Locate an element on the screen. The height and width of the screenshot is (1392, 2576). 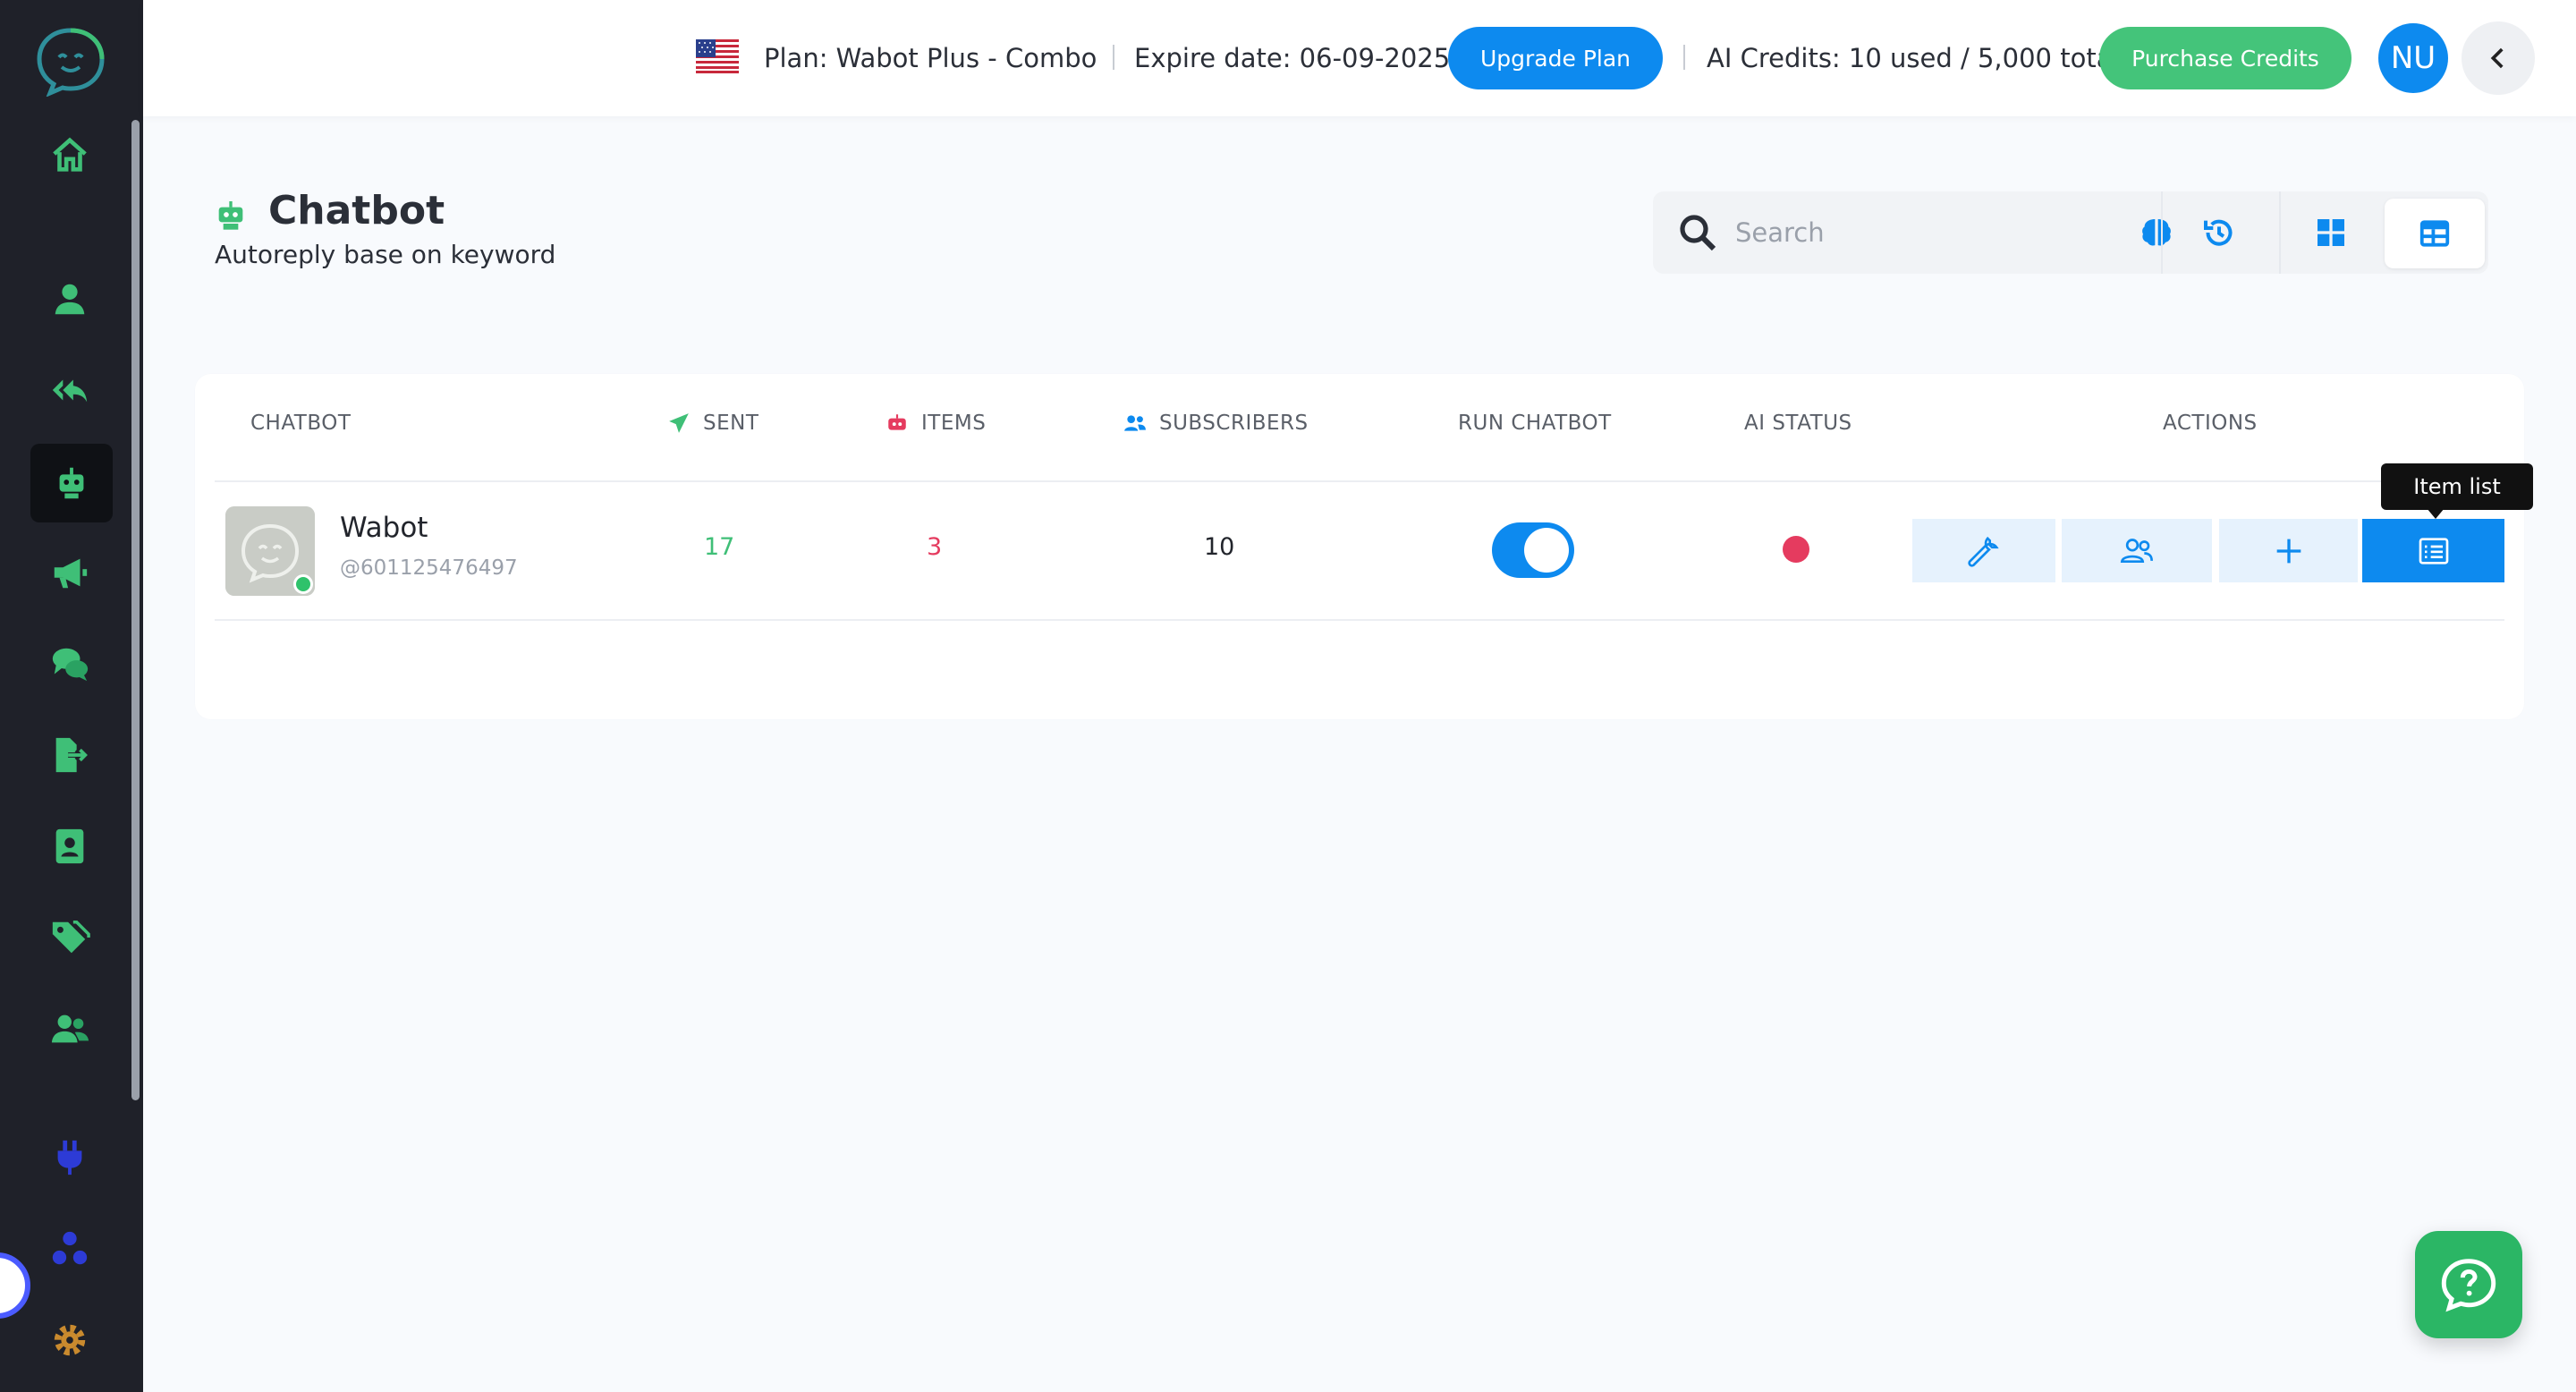
page-subtitle: Autoreply base on keyword is located at coordinates (385, 254).